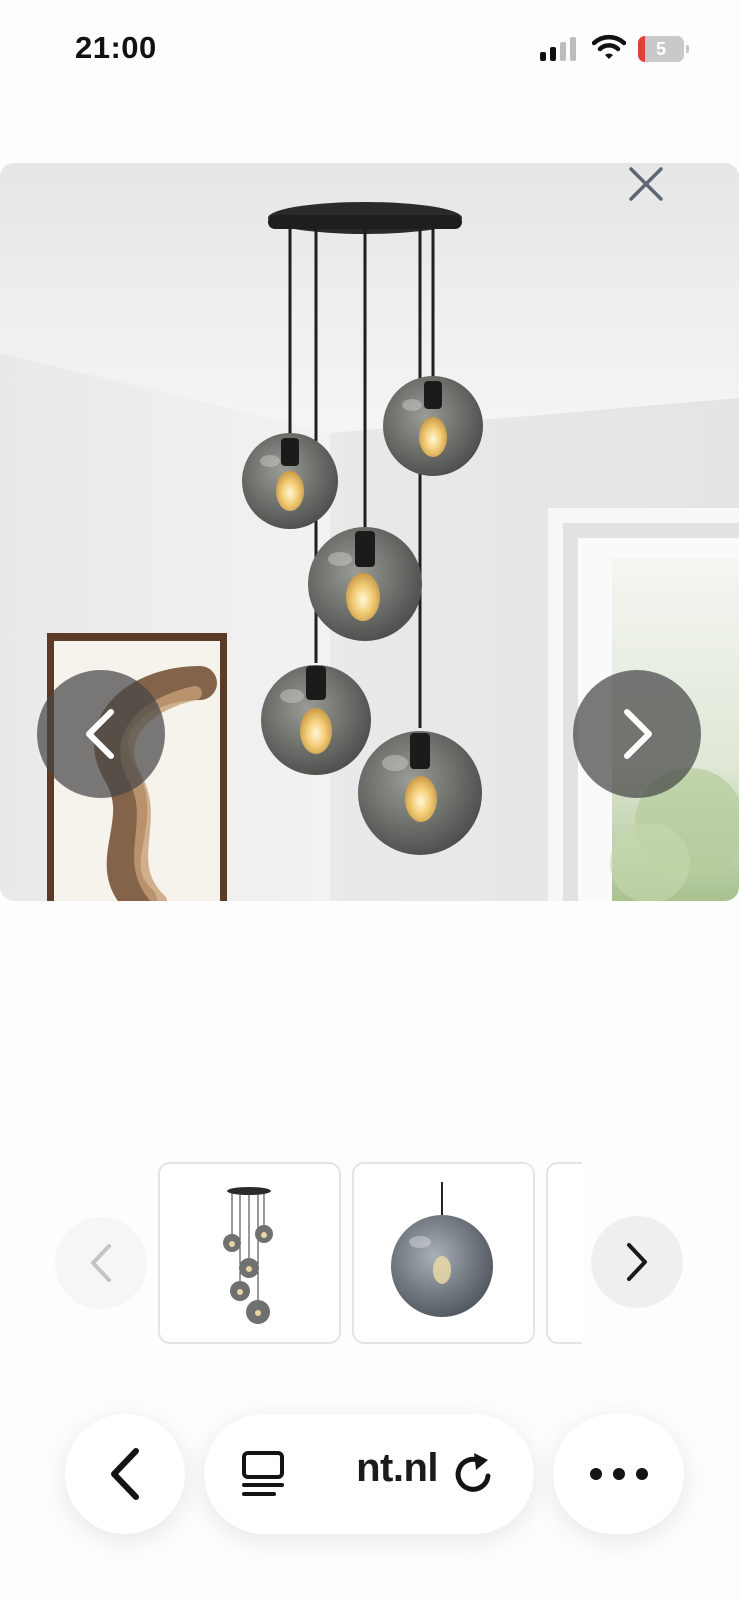  What do you see at coordinates (248, 1255) in the screenshot?
I see `lamp-thumbnail-image` at bounding box center [248, 1255].